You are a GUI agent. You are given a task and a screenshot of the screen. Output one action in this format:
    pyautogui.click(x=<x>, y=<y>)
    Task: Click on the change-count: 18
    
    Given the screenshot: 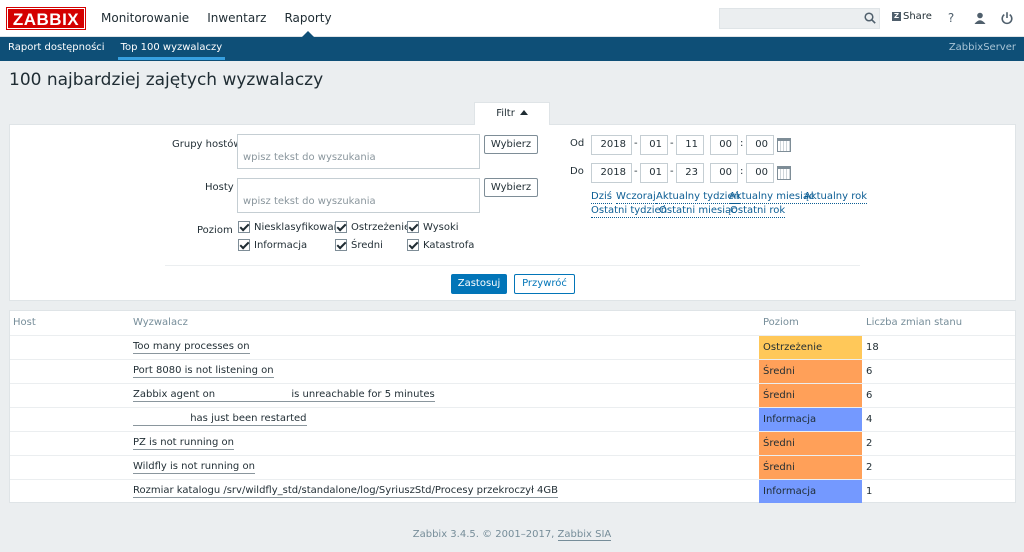 What is the action you would take?
    pyautogui.click(x=872, y=347)
    